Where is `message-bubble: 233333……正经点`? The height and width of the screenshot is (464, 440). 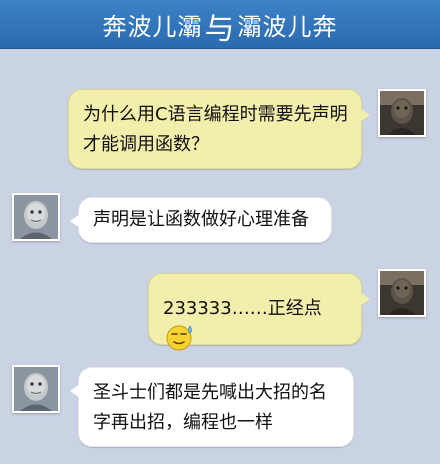
message-bubble: 233333……正经点 is located at coordinates (259, 312).